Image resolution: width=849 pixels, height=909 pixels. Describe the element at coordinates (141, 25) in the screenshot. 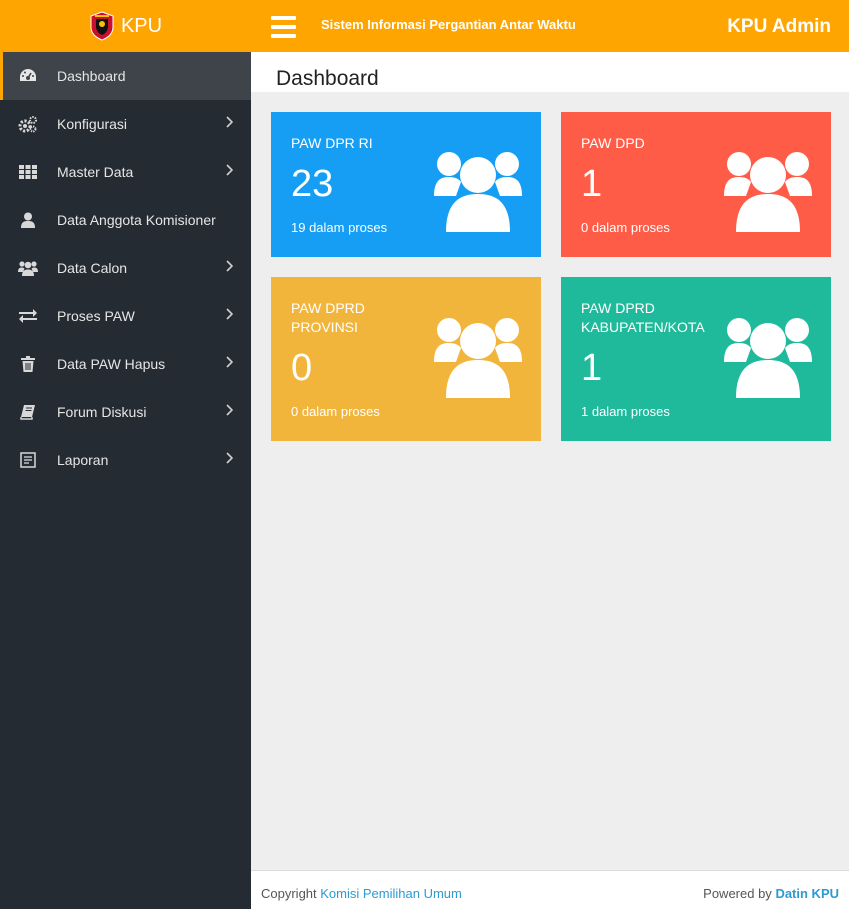

I see `brand-name: KPU` at that location.